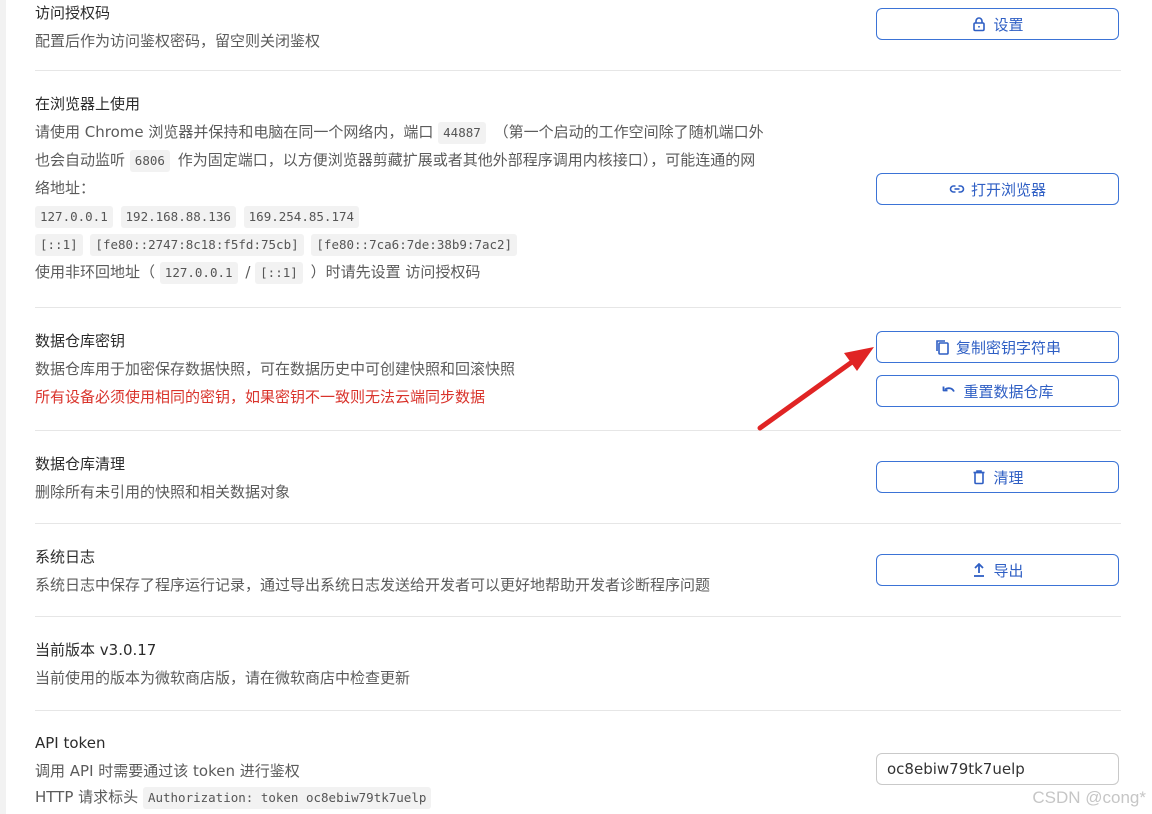 Image resolution: width=1152 pixels, height=814 pixels. What do you see at coordinates (287, 798) in the screenshot?
I see `api-header-code: Authorization: token oc8ebiw79tk7uelp` at bounding box center [287, 798].